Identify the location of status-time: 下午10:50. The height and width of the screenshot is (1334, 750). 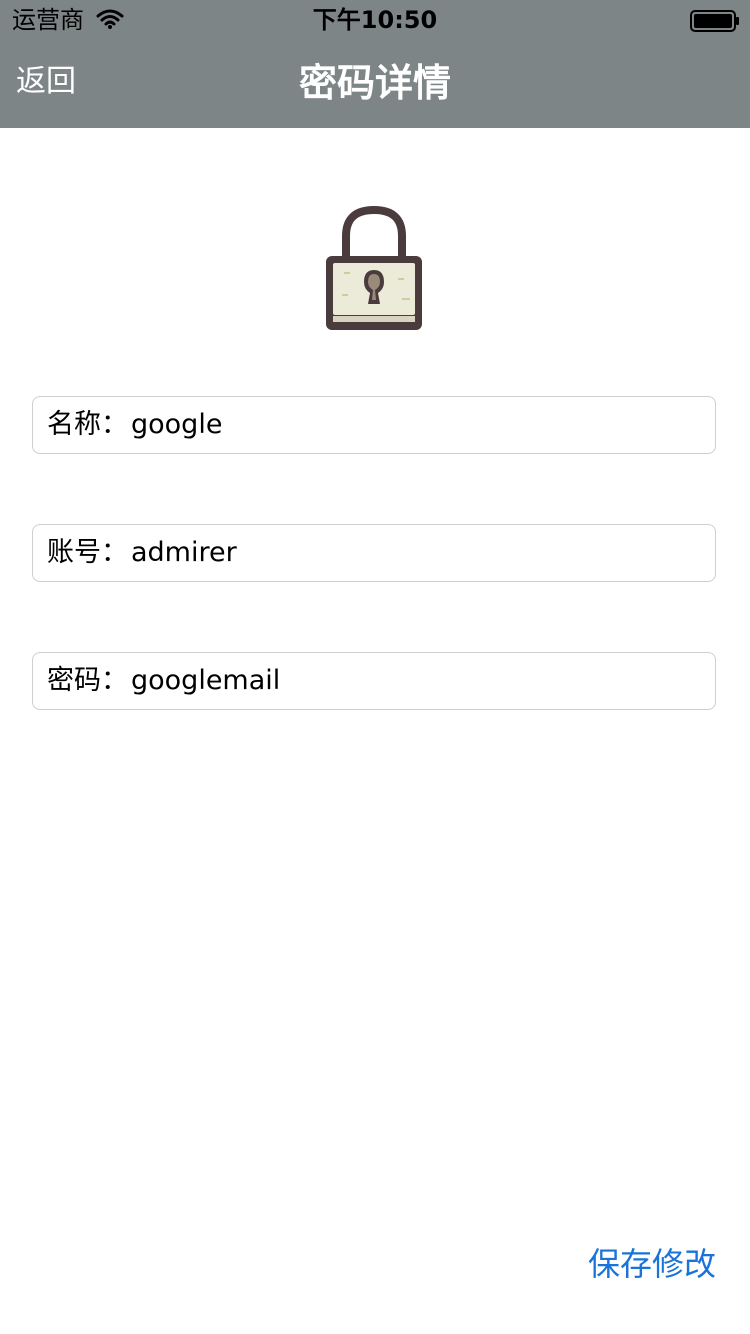
(375, 20).